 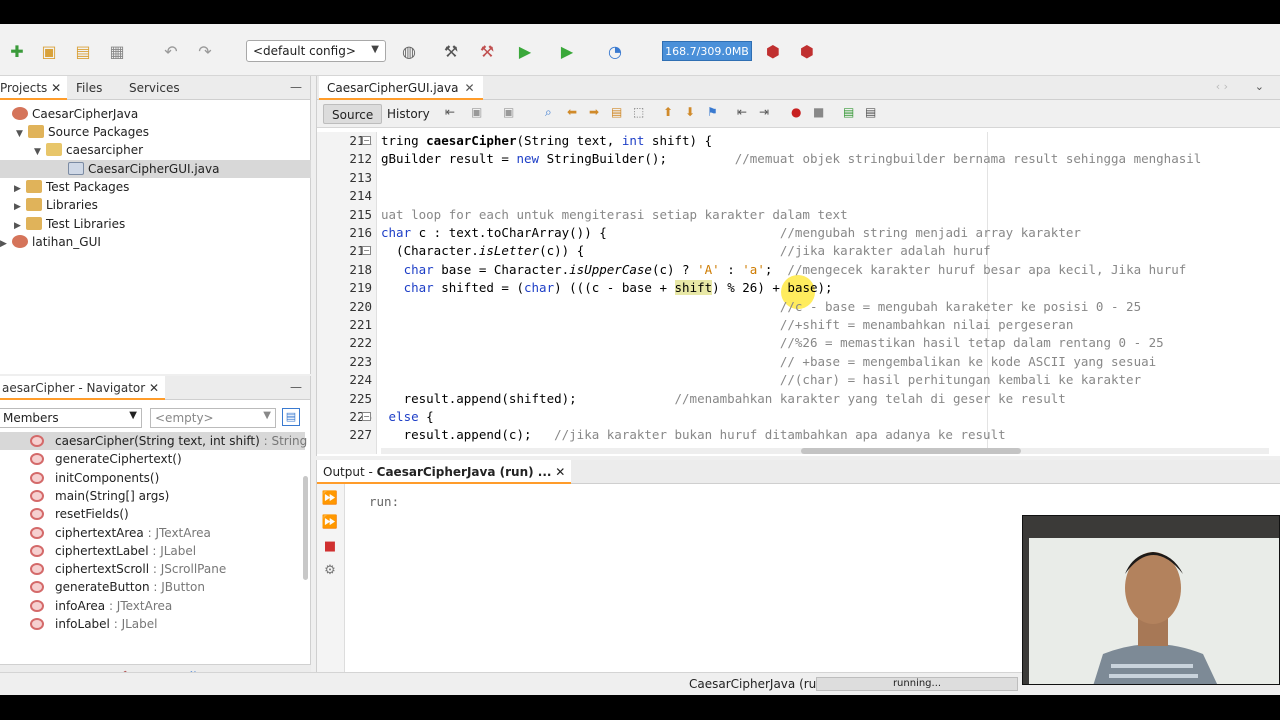 I want to click on comment-icon: ▤, so click(x=848, y=112).